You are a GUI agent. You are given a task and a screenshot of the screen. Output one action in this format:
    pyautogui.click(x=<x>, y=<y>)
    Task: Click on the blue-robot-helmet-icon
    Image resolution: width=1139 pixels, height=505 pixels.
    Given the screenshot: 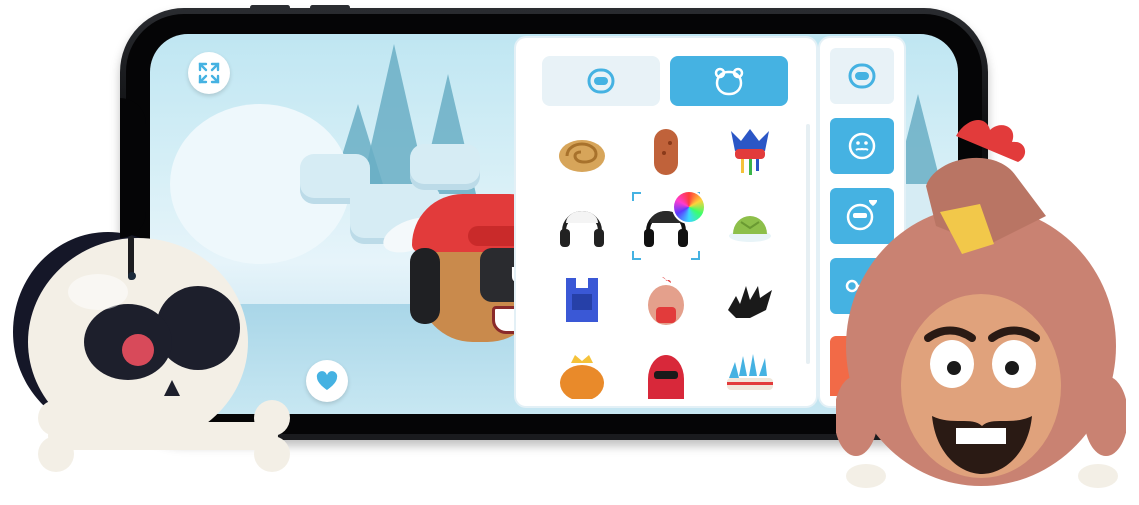 What is the action you would take?
    pyautogui.click(x=582, y=300)
    